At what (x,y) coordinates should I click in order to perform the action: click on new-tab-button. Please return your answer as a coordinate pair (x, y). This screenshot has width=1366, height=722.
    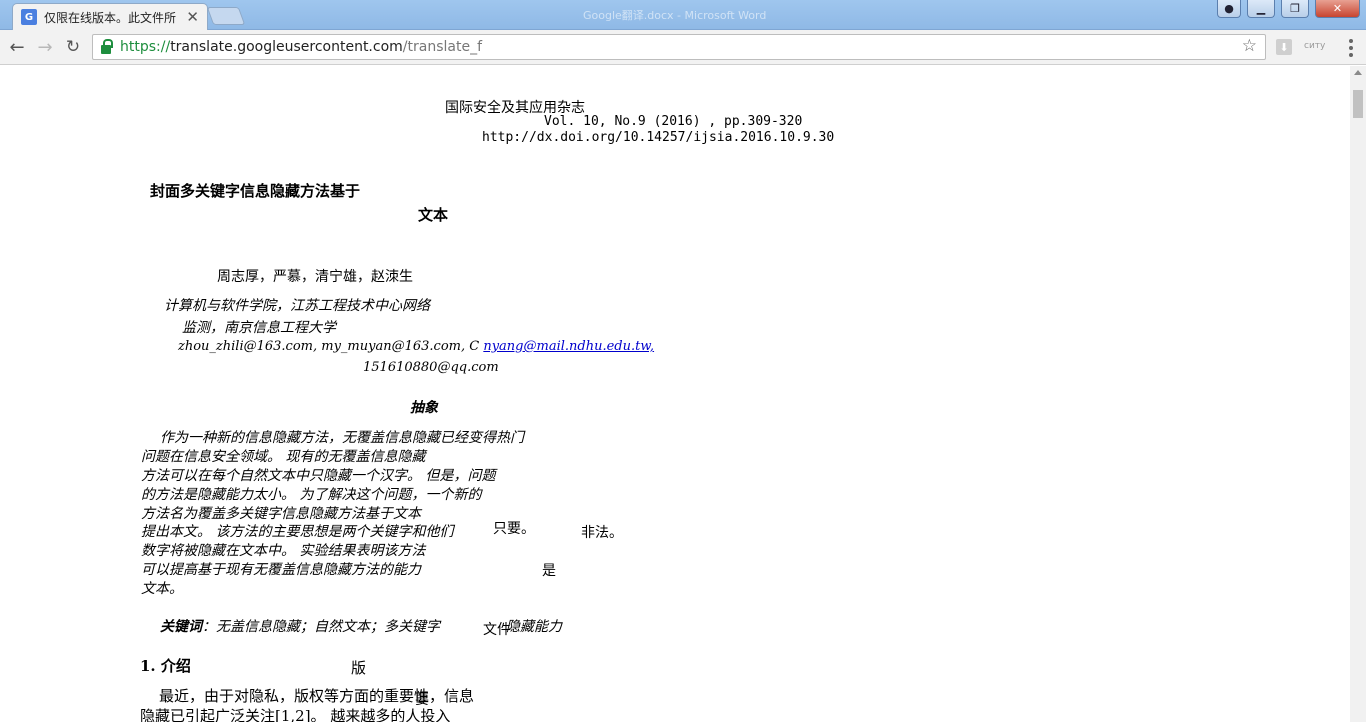
    Looking at the image, I should click on (226, 16).